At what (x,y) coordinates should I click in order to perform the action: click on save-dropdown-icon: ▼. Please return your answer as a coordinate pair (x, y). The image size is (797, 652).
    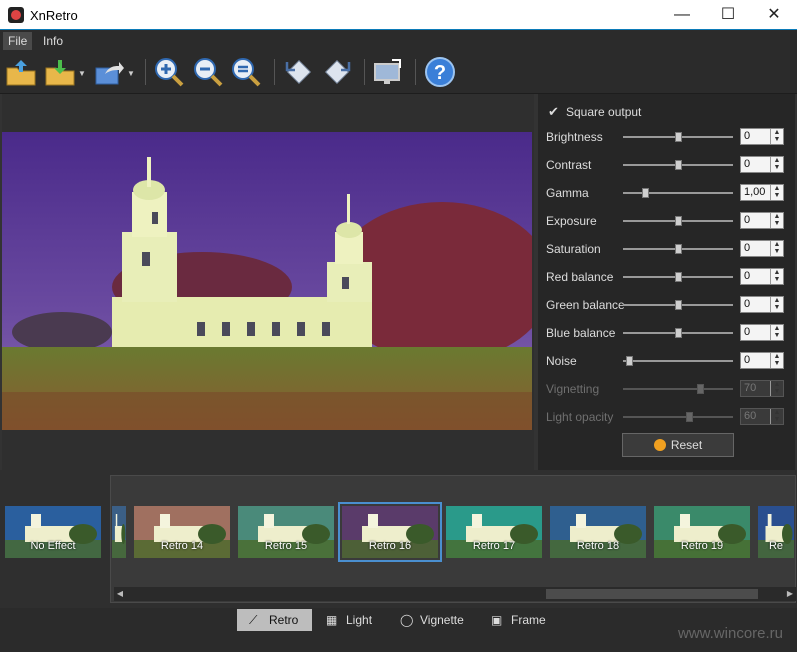
    Looking at the image, I should click on (82, 73).